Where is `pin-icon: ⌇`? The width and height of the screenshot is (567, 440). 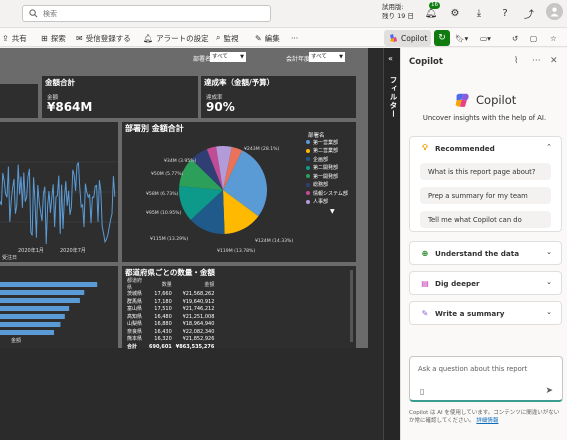 pin-icon: ⌇ is located at coordinates (516, 61).